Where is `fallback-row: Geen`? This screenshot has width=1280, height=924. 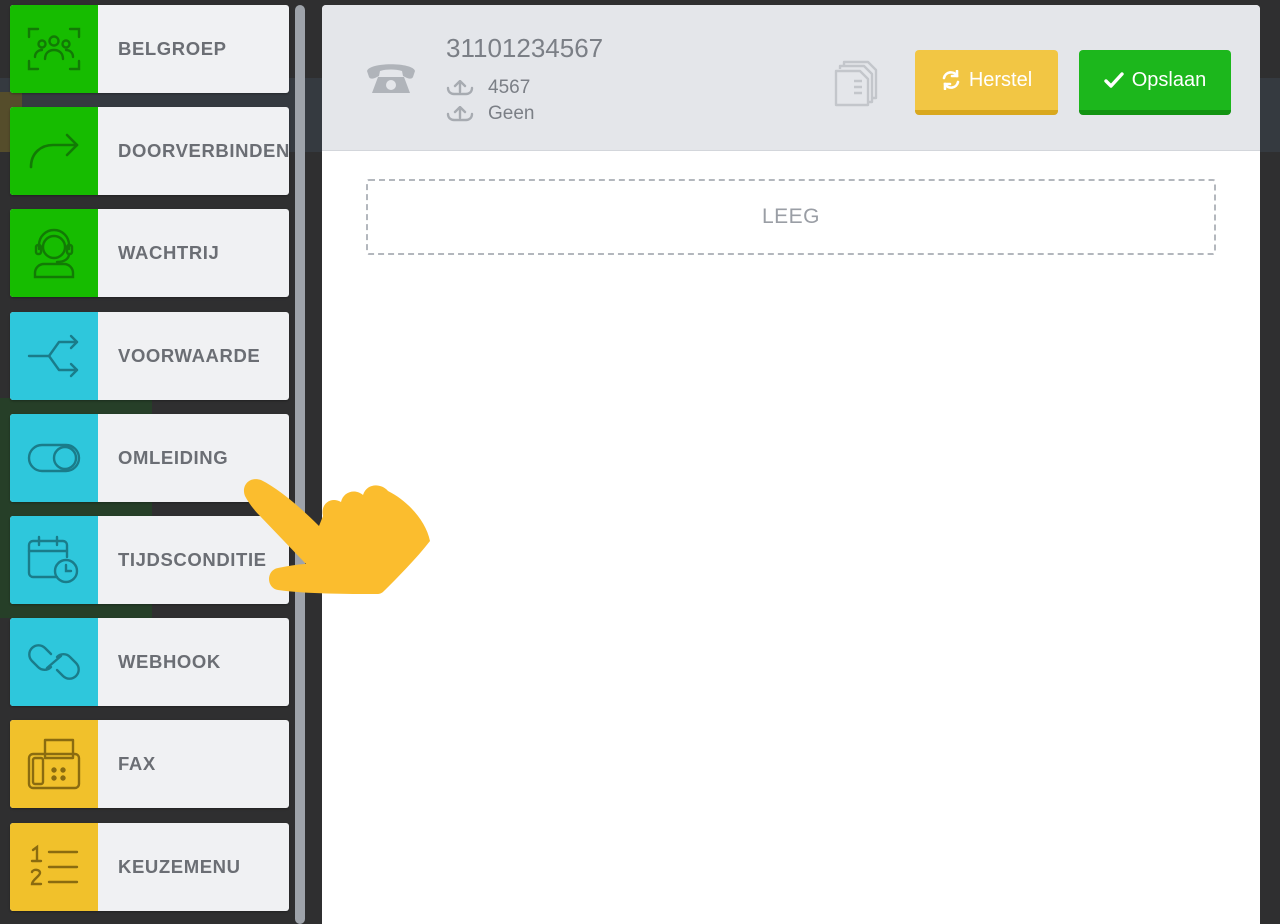
fallback-row: Geen is located at coordinates (490, 114).